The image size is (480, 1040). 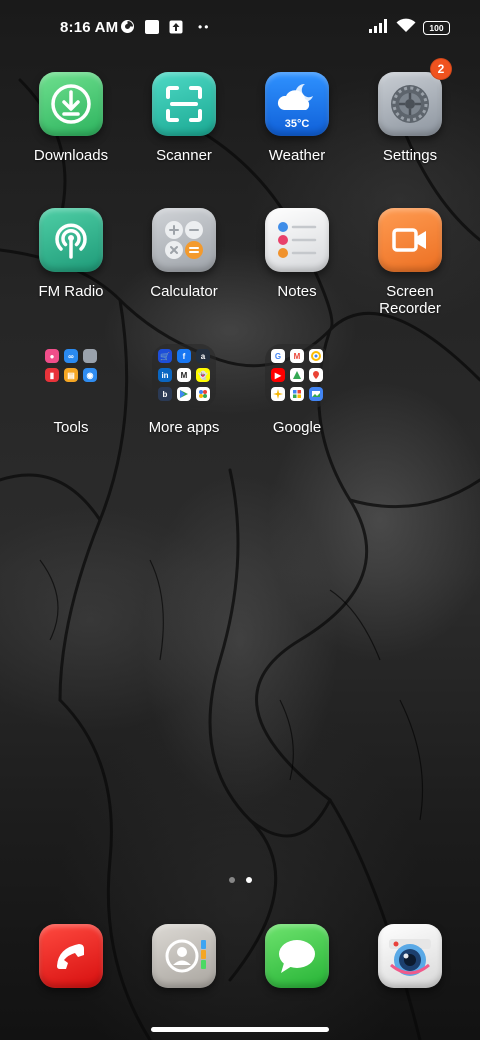 What do you see at coordinates (278, 375) in the screenshot?
I see `app-mini-icon: ▶` at bounding box center [278, 375].